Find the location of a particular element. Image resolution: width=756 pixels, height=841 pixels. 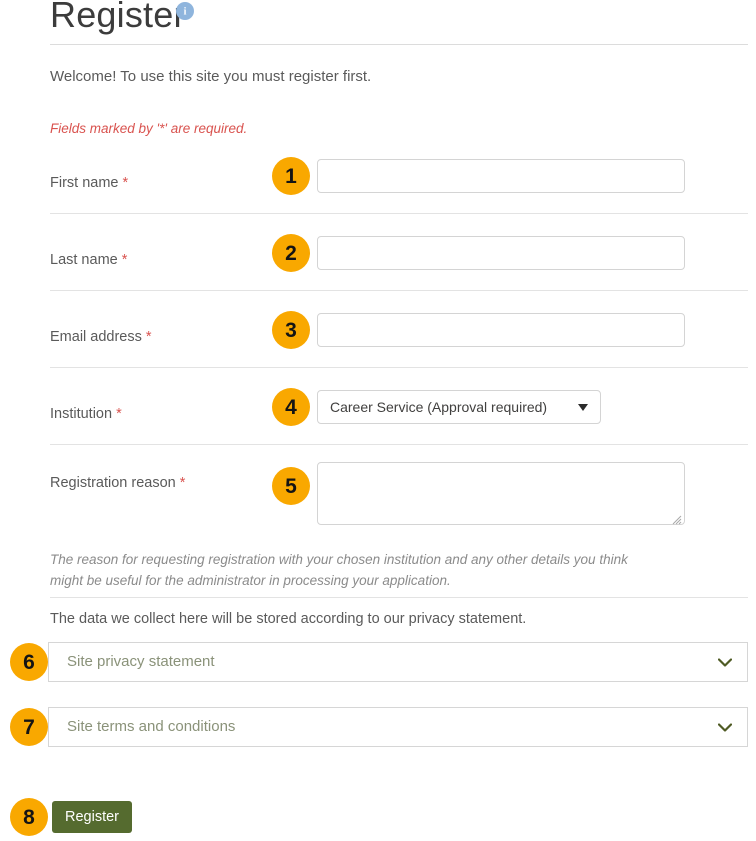

step-badge-8: 8 is located at coordinates (29, 817).